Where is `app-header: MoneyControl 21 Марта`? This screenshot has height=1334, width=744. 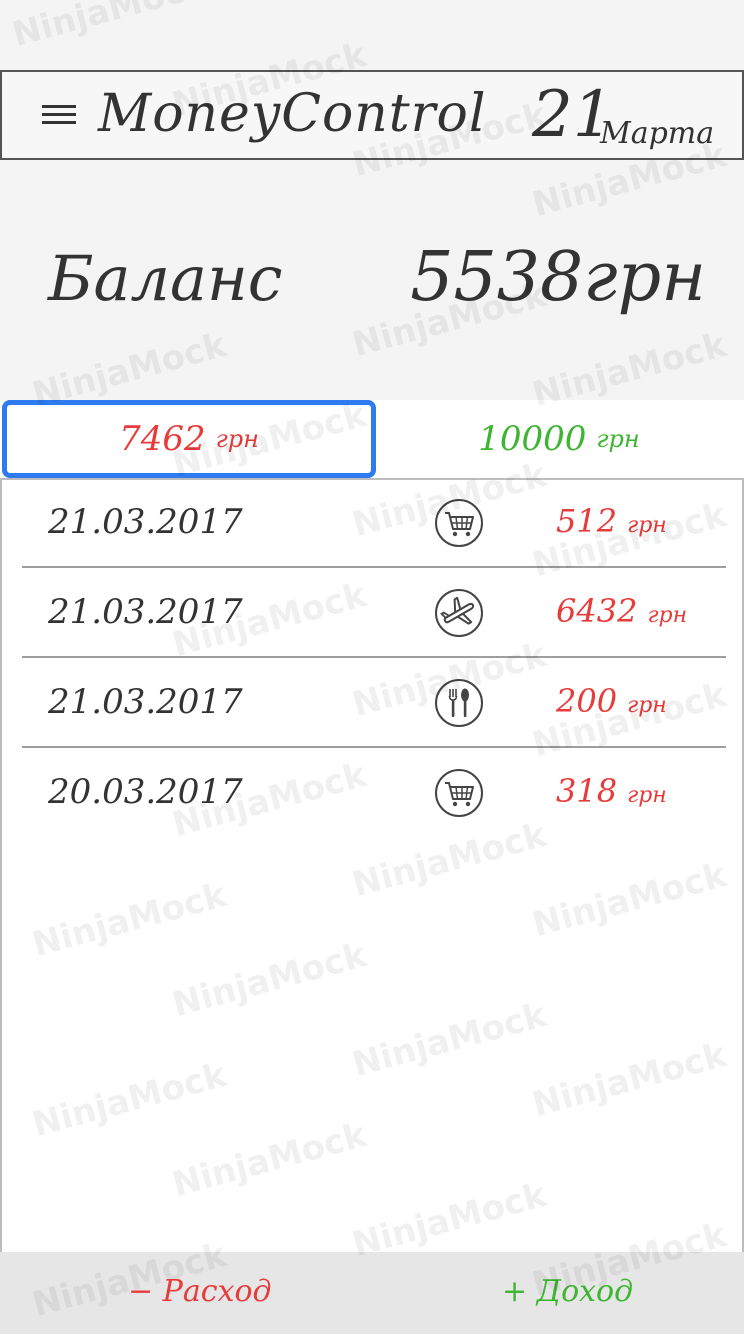 app-header: MoneyControl 21 Марта is located at coordinates (372, 115).